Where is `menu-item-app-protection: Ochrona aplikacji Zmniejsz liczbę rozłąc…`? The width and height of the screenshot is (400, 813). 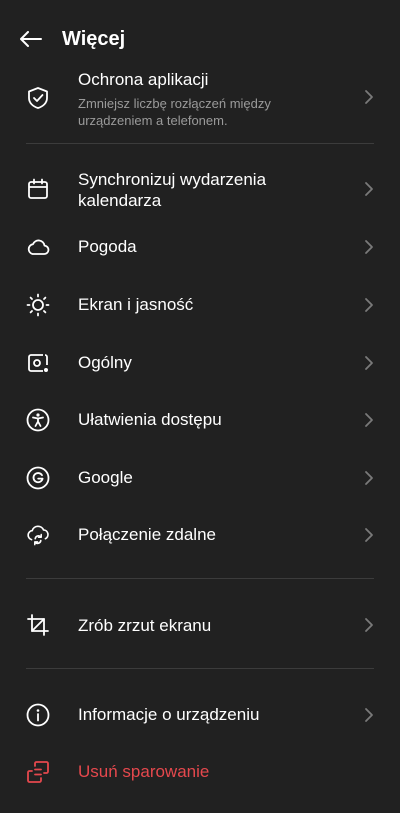 menu-item-app-protection: Ochrona aplikacji Zmniejsz liczbę rozłąc… is located at coordinates (200, 97).